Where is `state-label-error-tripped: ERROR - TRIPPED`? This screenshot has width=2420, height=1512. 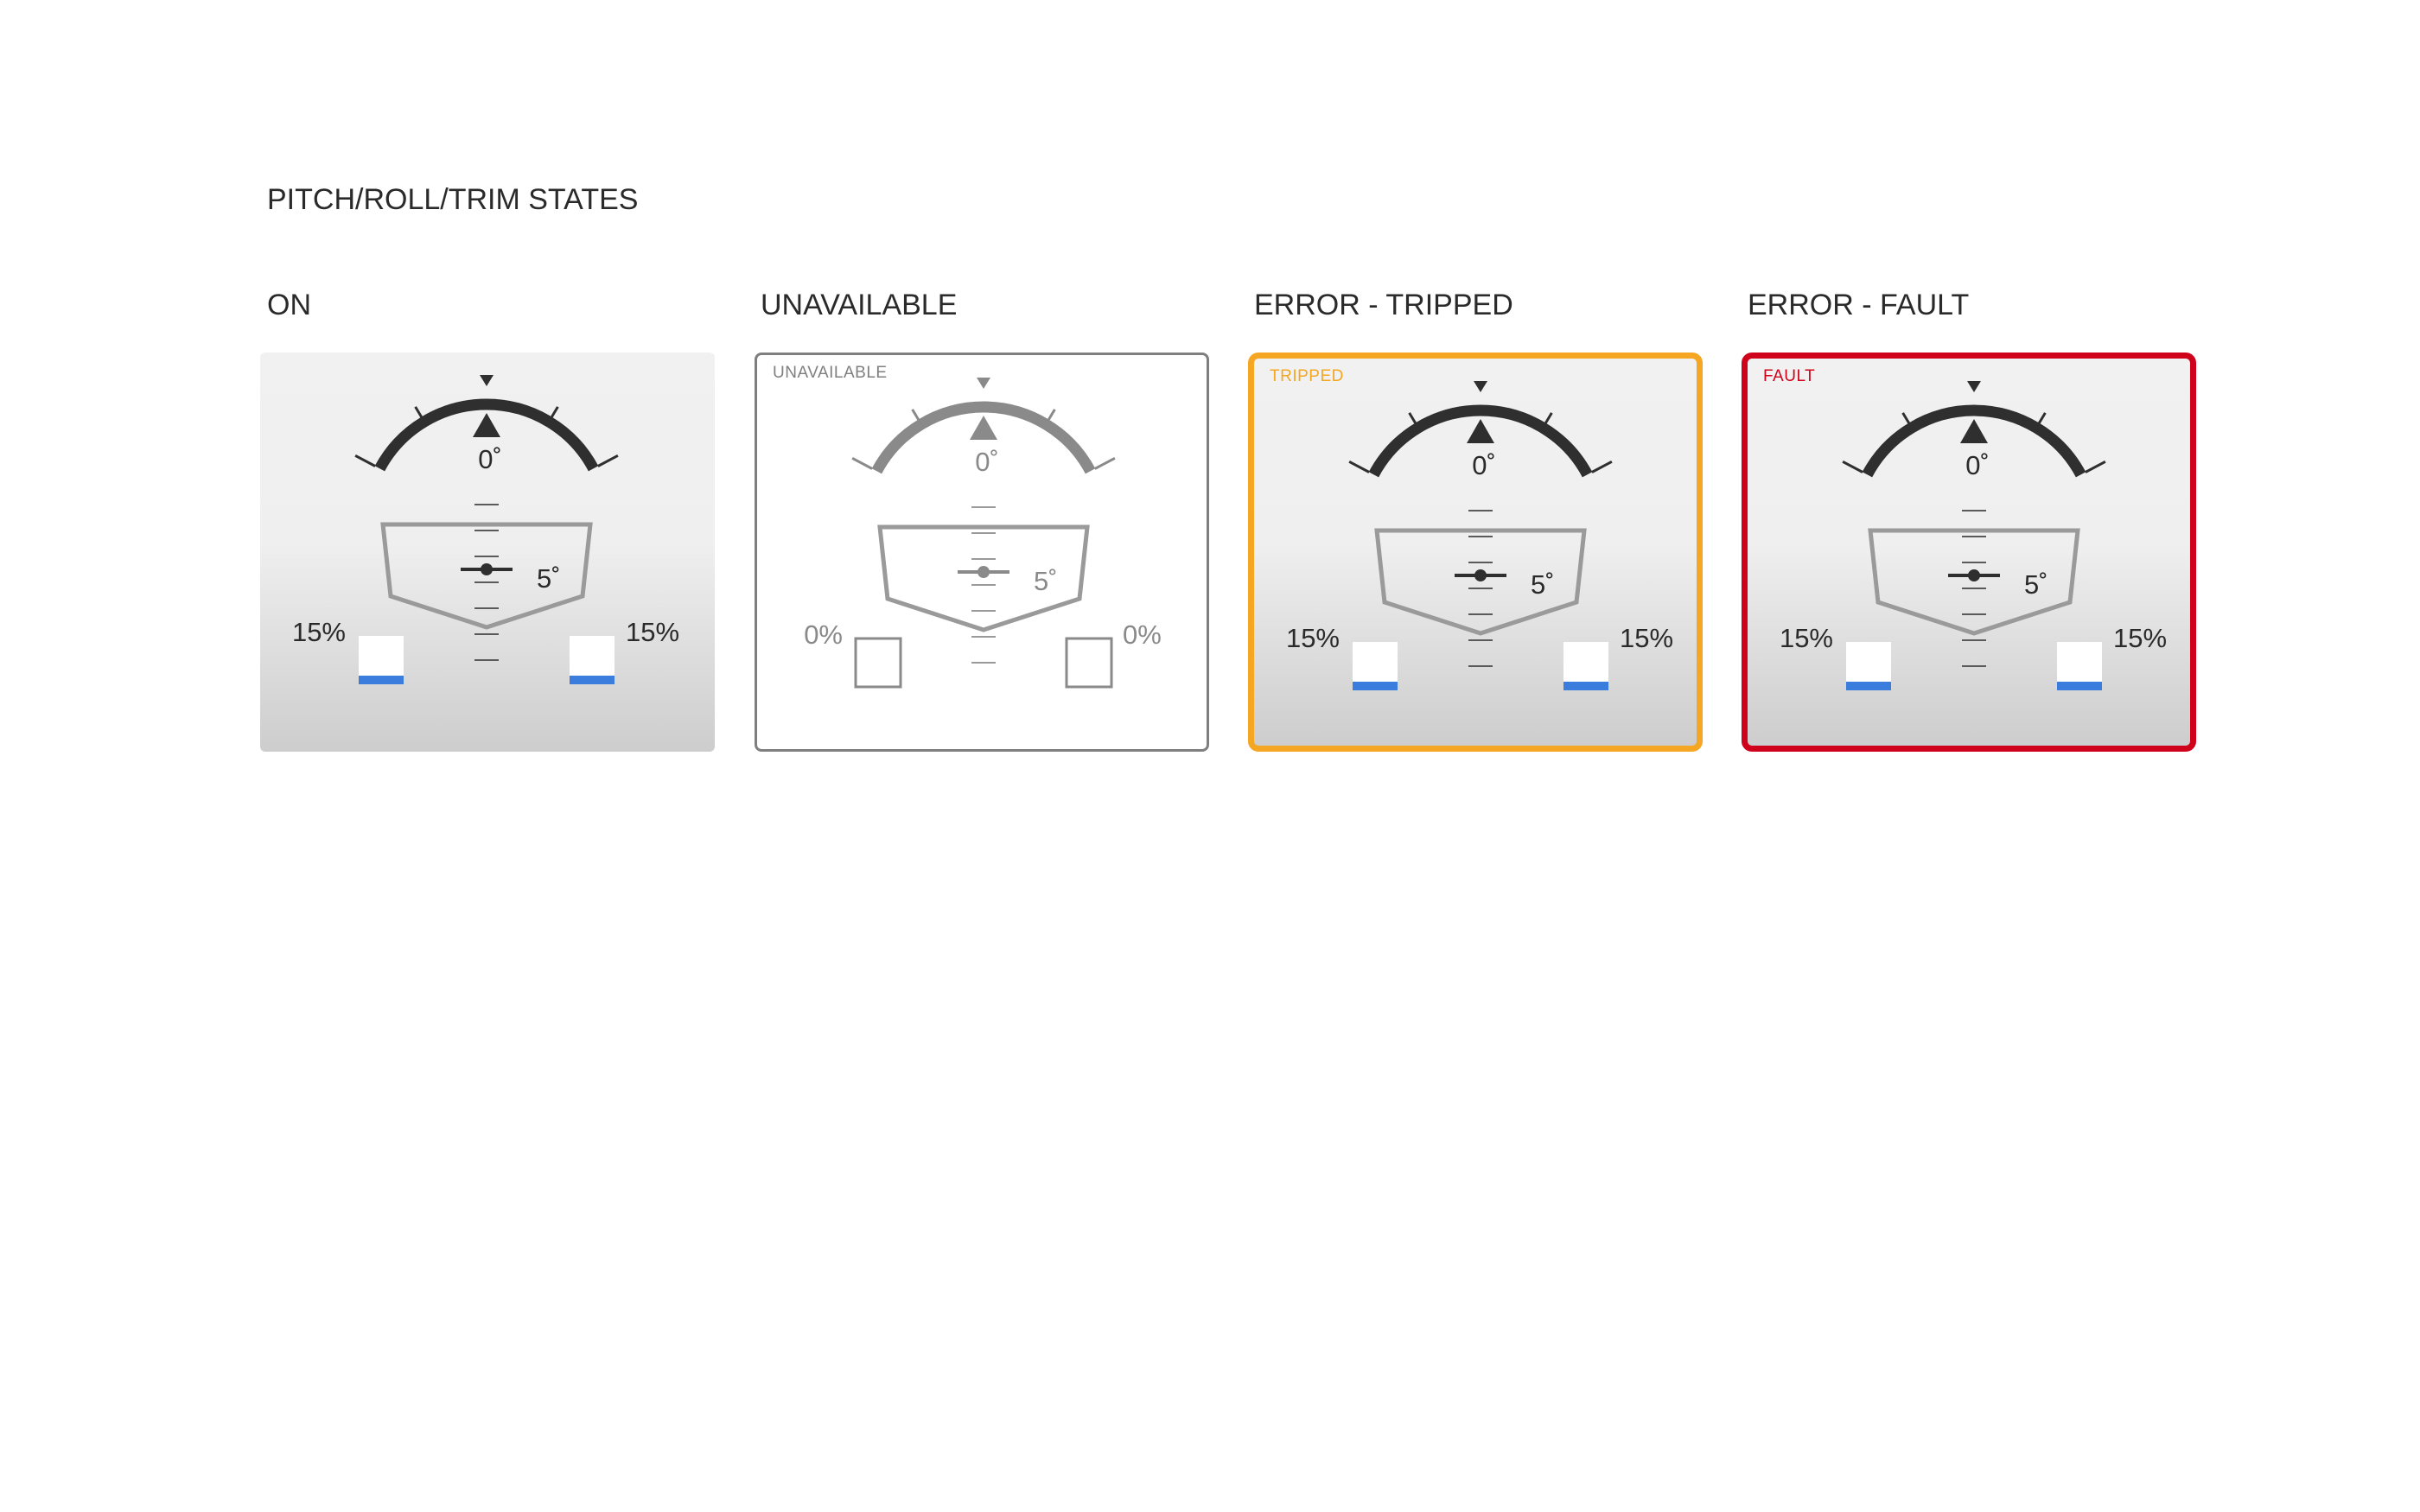
state-label-error-tripped: ERROR - TRIPPED is located at coordinates (1383, 305).